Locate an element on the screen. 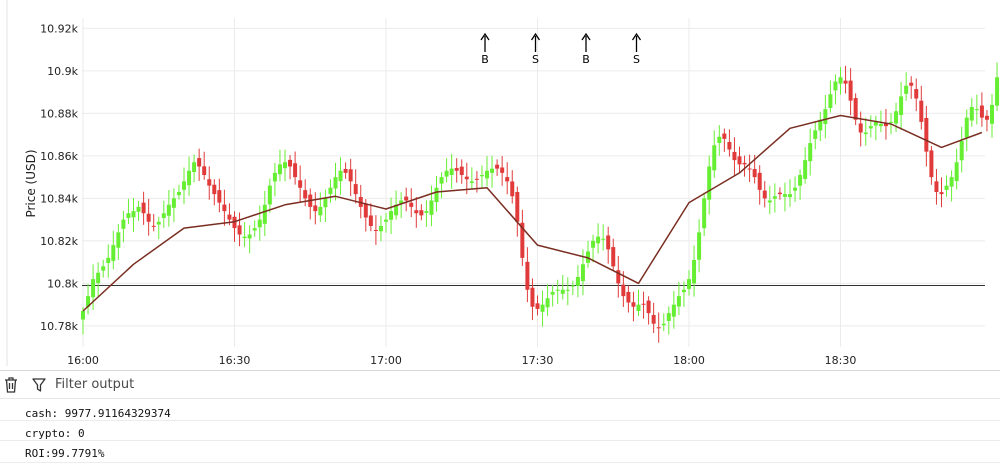 The height and width of the screenshot is (471, 1000). x-tick-label: 18:30 is located at coordinates (841, 360).